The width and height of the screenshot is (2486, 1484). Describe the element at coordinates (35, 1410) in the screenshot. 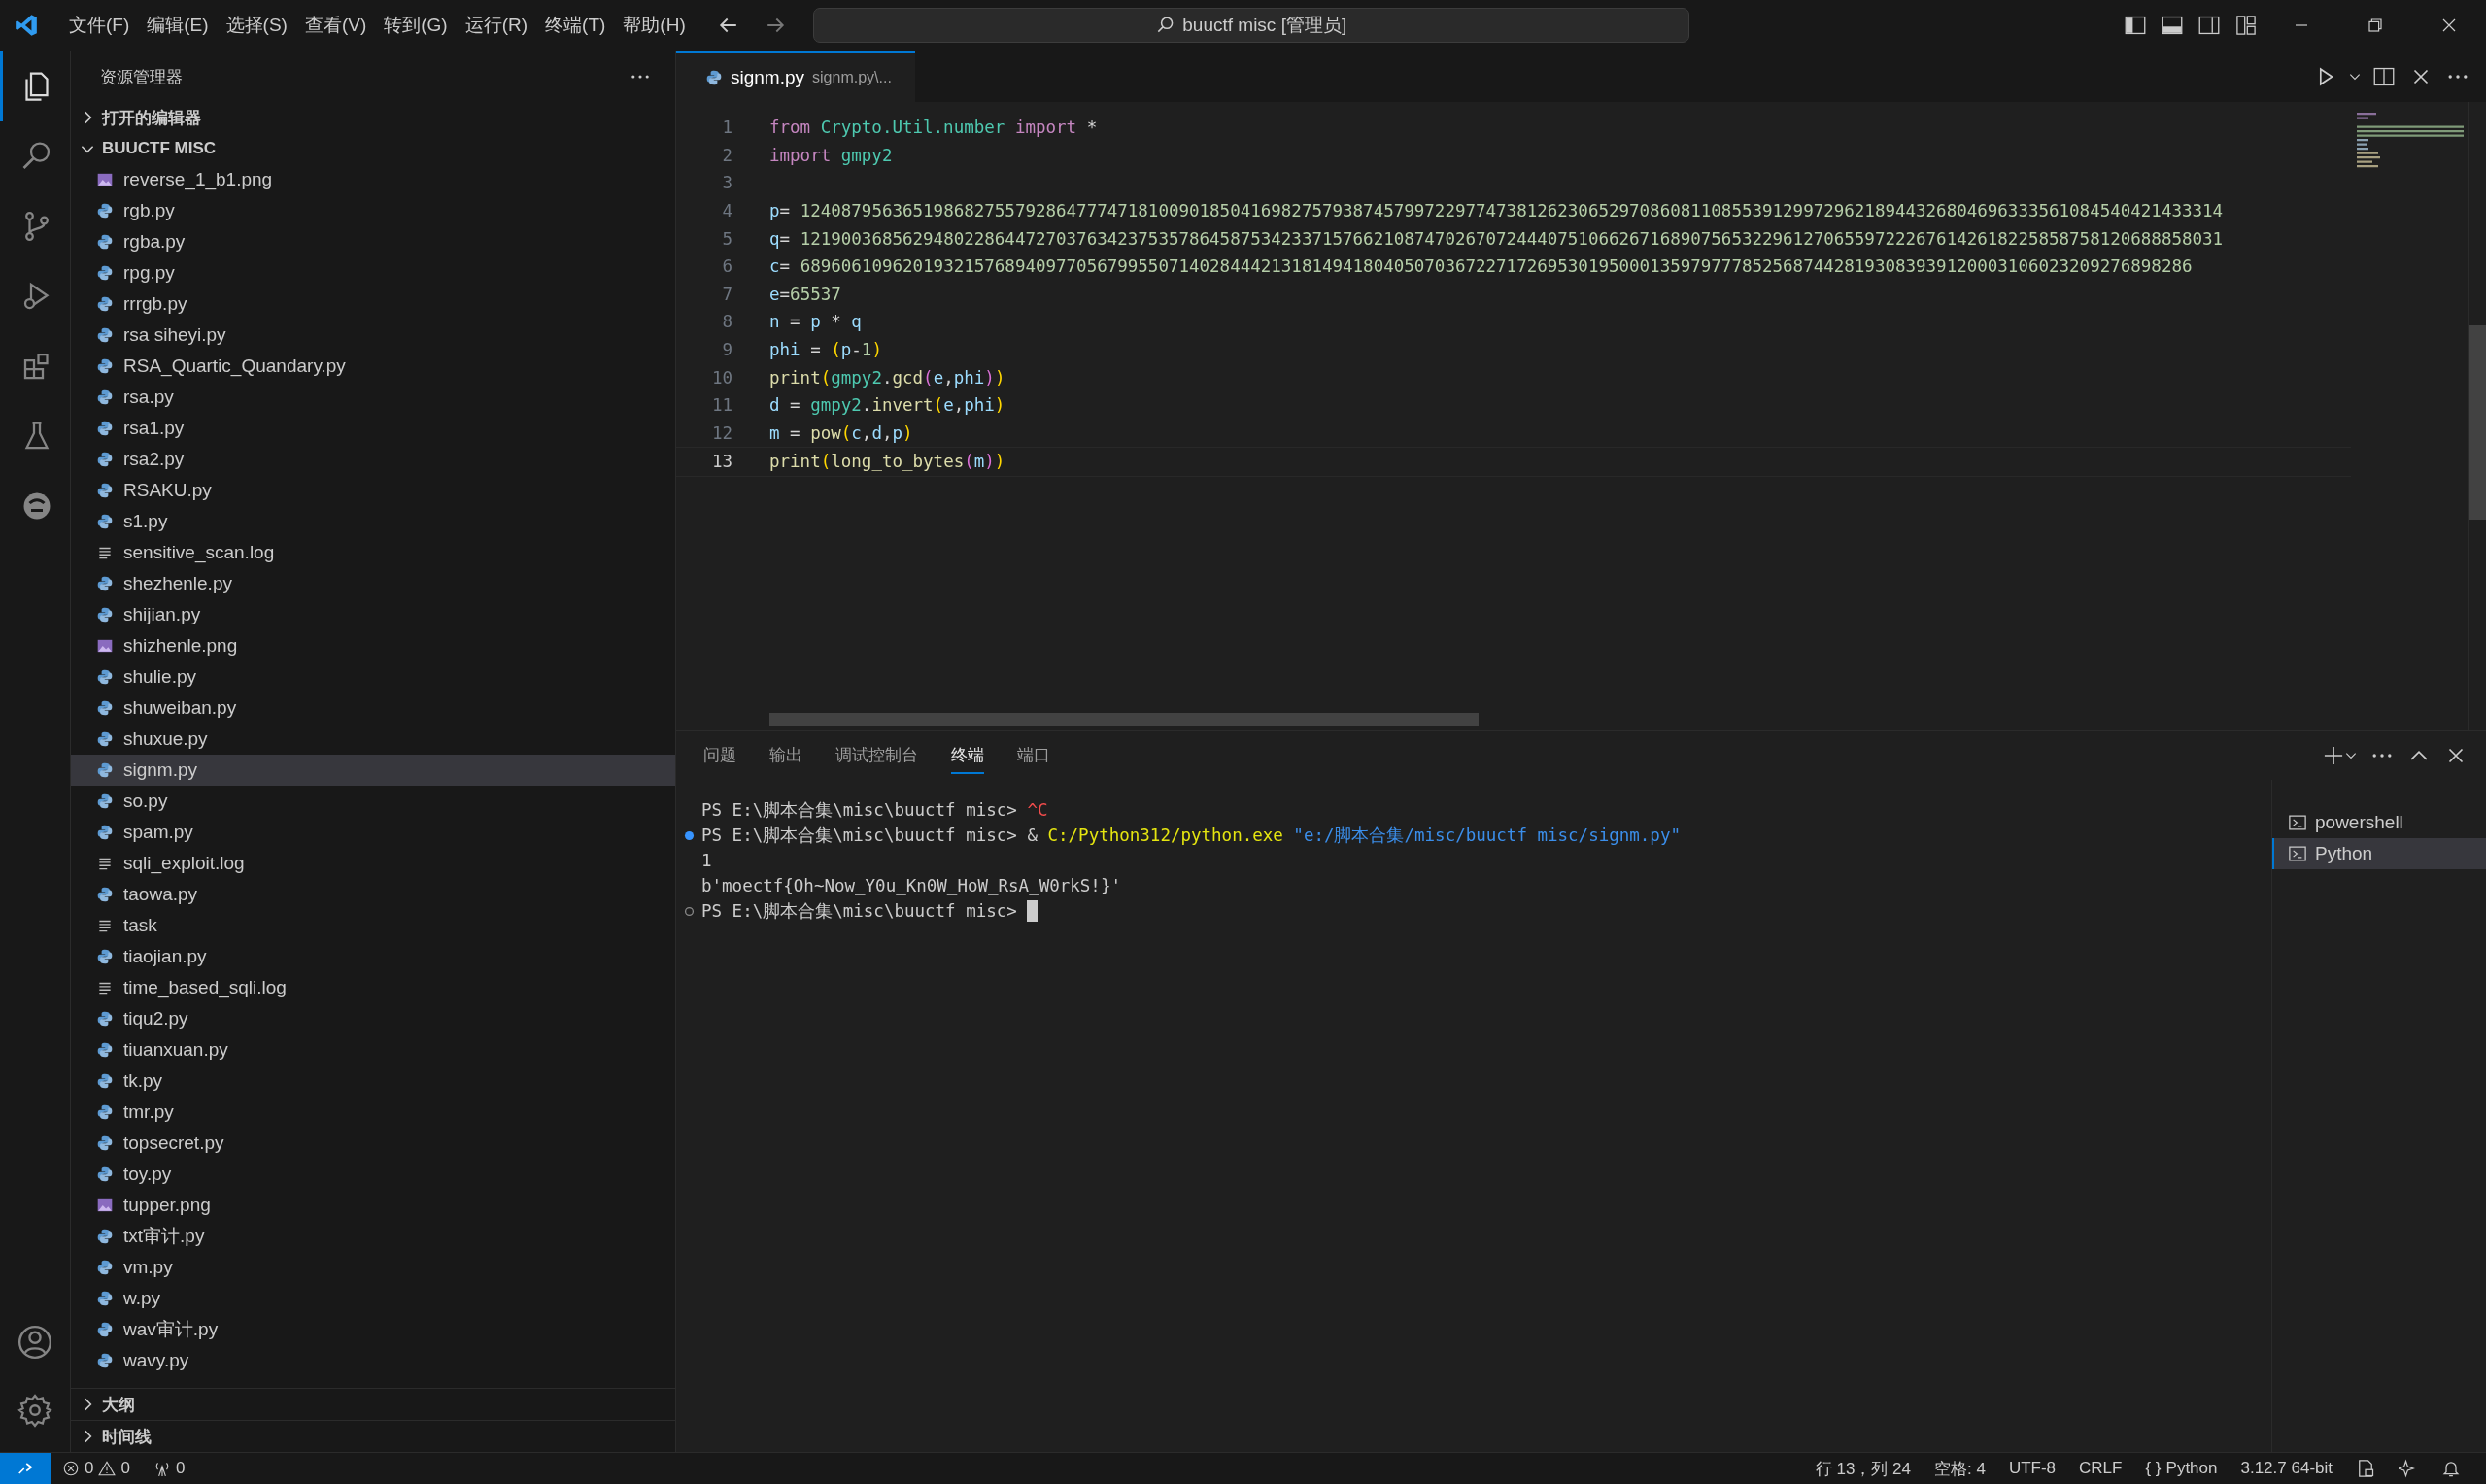

I see `settings-icon` at that location.